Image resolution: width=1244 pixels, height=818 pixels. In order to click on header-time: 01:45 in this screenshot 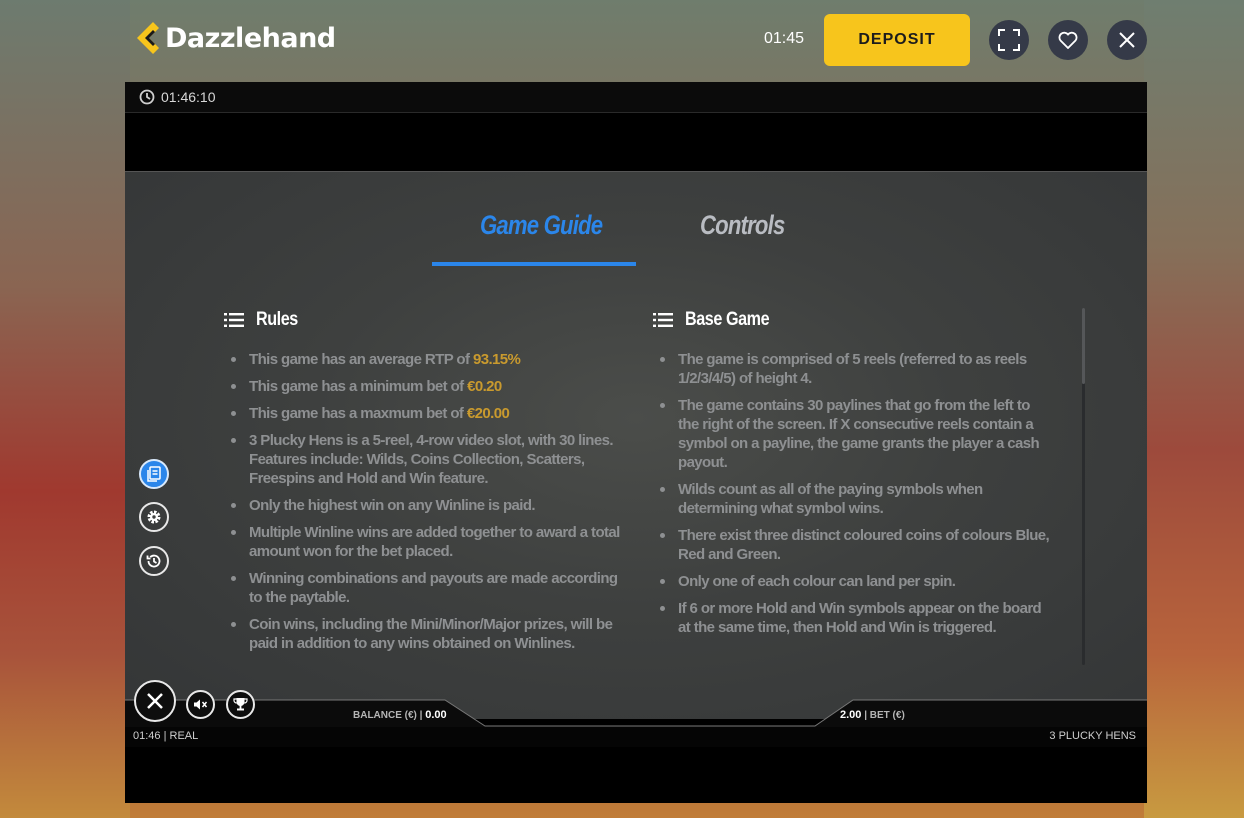, I will do `click(784, 38)`.